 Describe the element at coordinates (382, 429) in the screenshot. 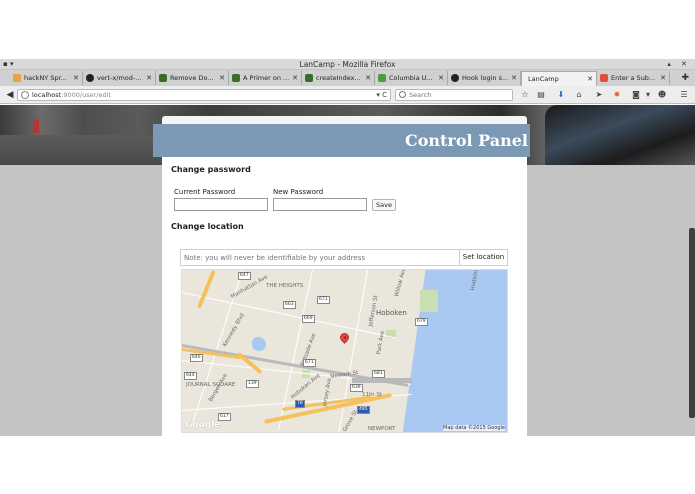

I see `map-label: NEWPORT` at that location.